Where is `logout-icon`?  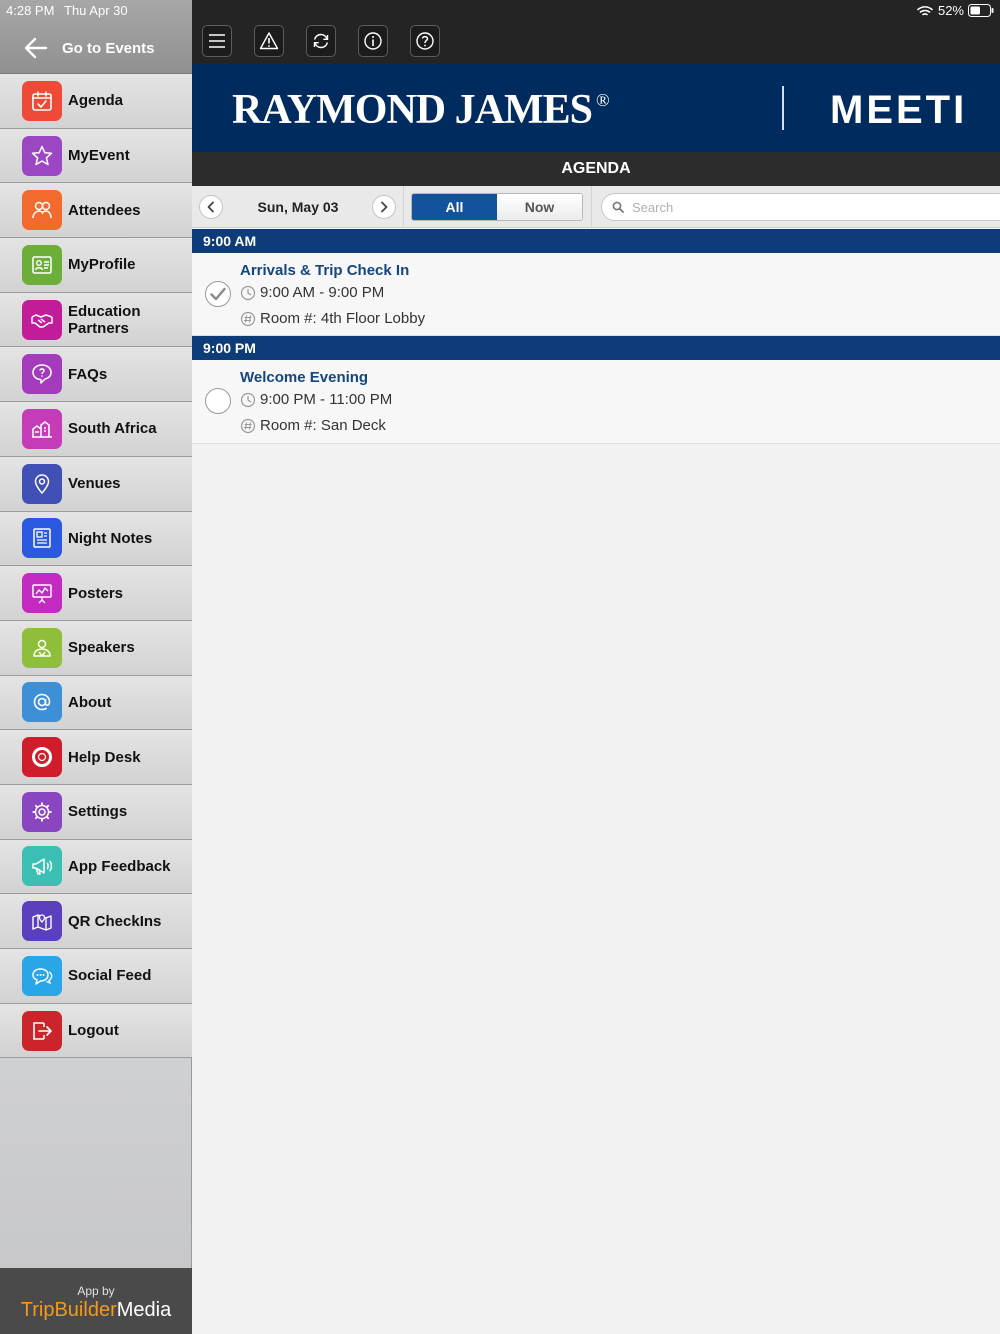
logout-icon is located at coordinates (42, 1030).